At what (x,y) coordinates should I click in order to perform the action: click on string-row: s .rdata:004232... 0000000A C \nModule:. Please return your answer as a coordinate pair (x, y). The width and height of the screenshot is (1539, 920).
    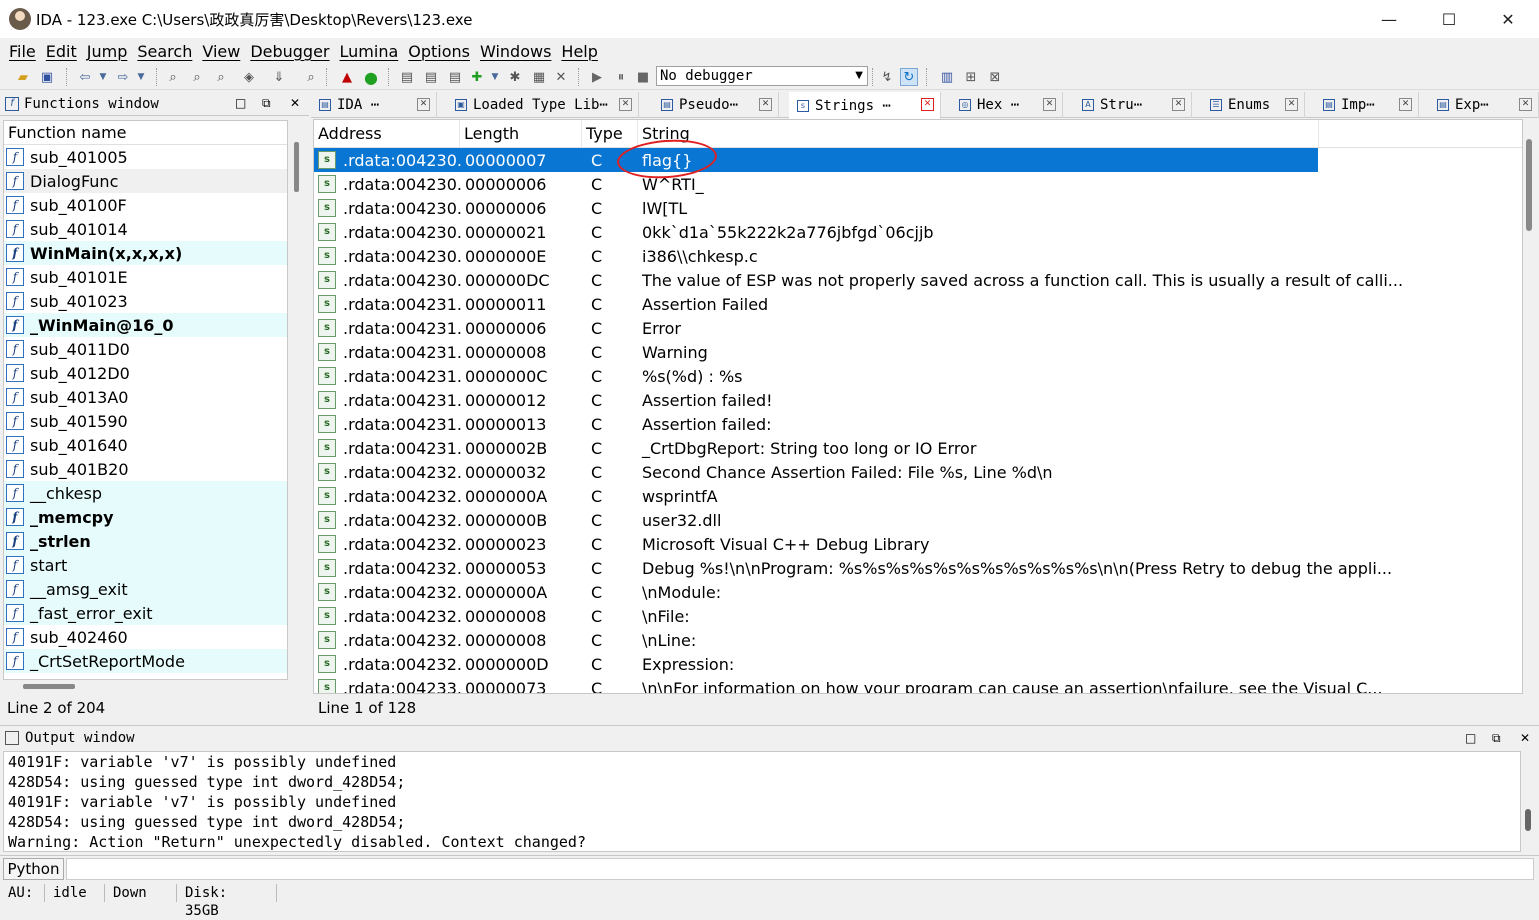
    Looking at the image, I should click on (918, 592).